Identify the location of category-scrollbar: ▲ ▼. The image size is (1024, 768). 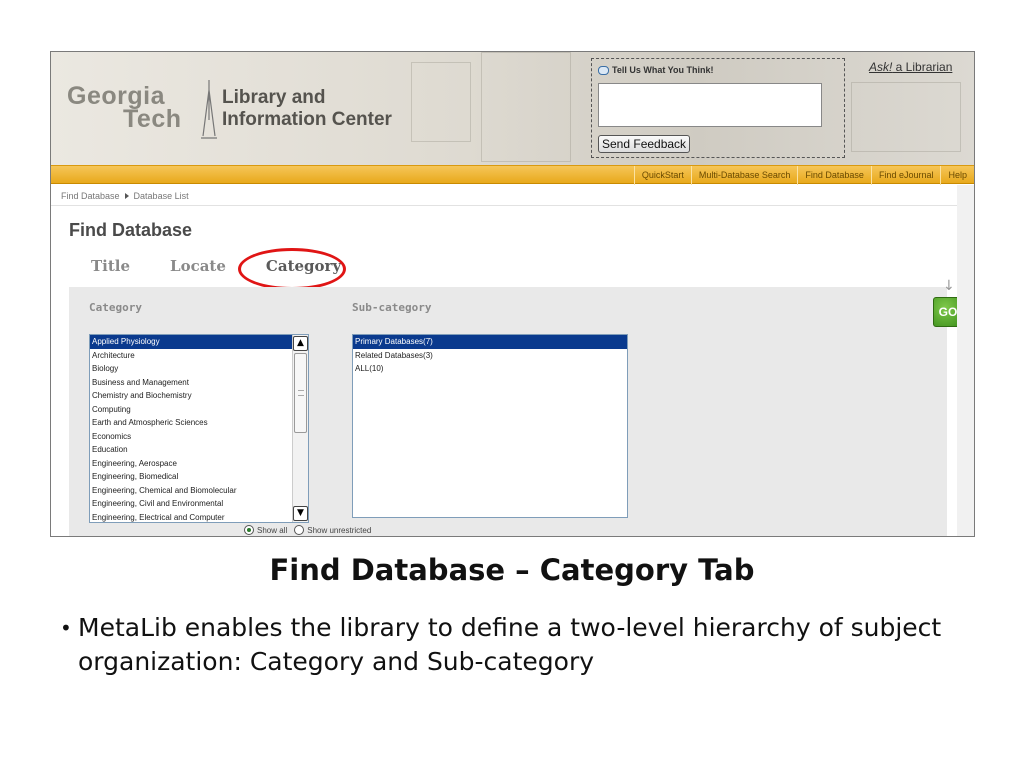
(300, 428).